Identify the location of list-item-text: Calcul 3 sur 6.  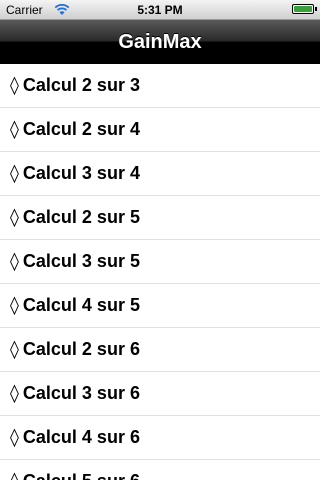
(81, 393).